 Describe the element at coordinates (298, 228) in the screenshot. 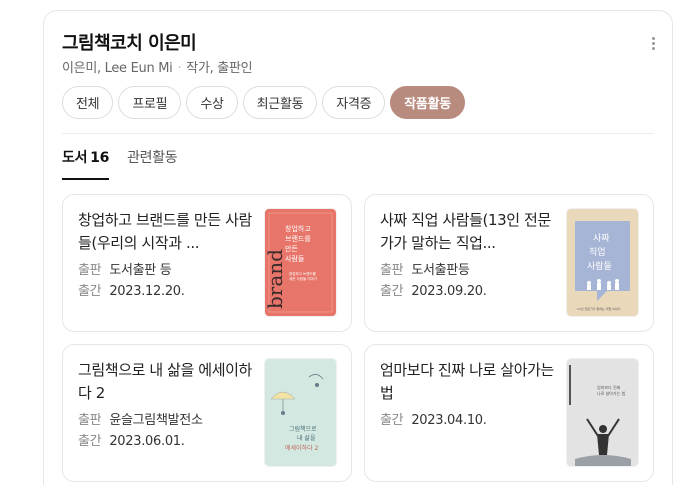

I see `svg-text: 창업하고` at that location.